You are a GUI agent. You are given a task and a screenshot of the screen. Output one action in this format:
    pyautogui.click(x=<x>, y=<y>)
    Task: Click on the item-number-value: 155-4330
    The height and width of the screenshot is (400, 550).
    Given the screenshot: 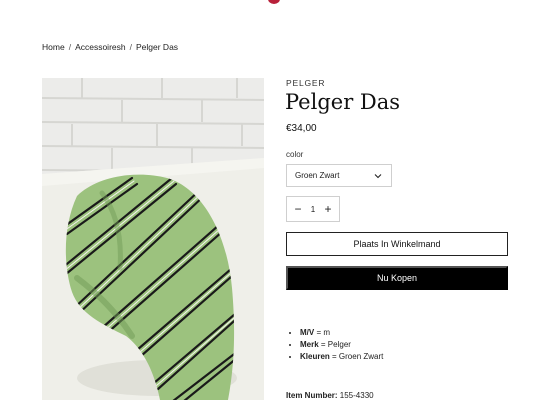 What is the action you would take?
    pyautogui.click(x=355, y=395)
    